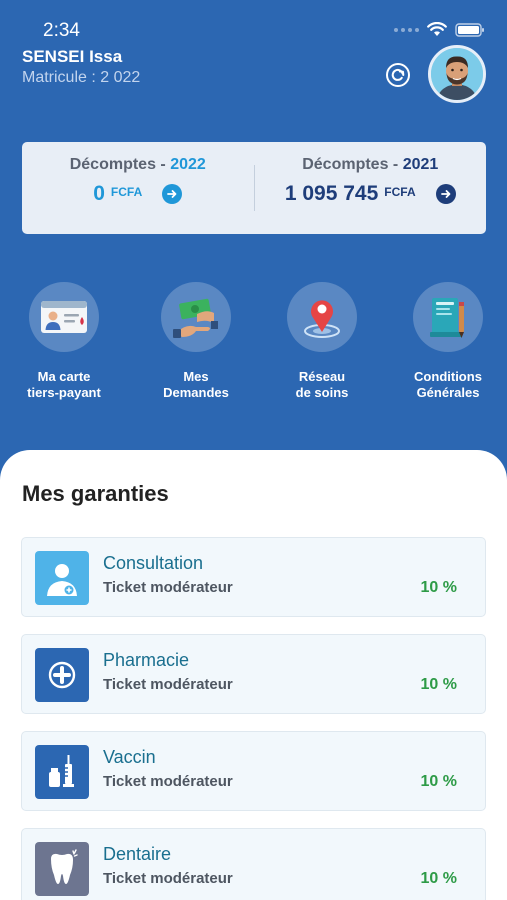 This screenshot has height=900, width=507. What do you see at coordinates (420, 164) in the screenshot?
I see `decomptes-year: 2021` at bounding box center [420, 164].